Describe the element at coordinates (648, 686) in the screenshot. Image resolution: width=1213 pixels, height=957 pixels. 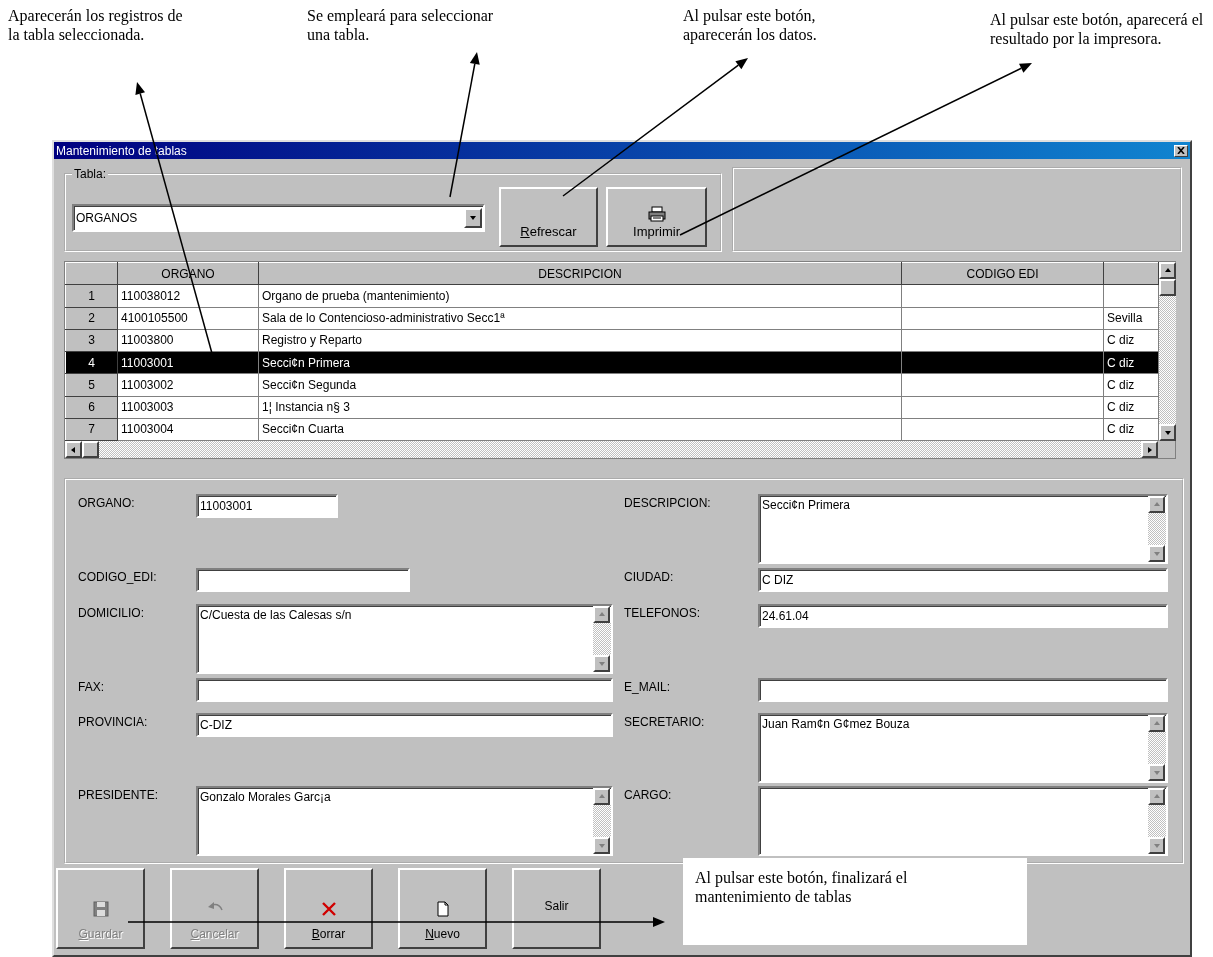
I see `field-label: E_MAIL:` at that location.